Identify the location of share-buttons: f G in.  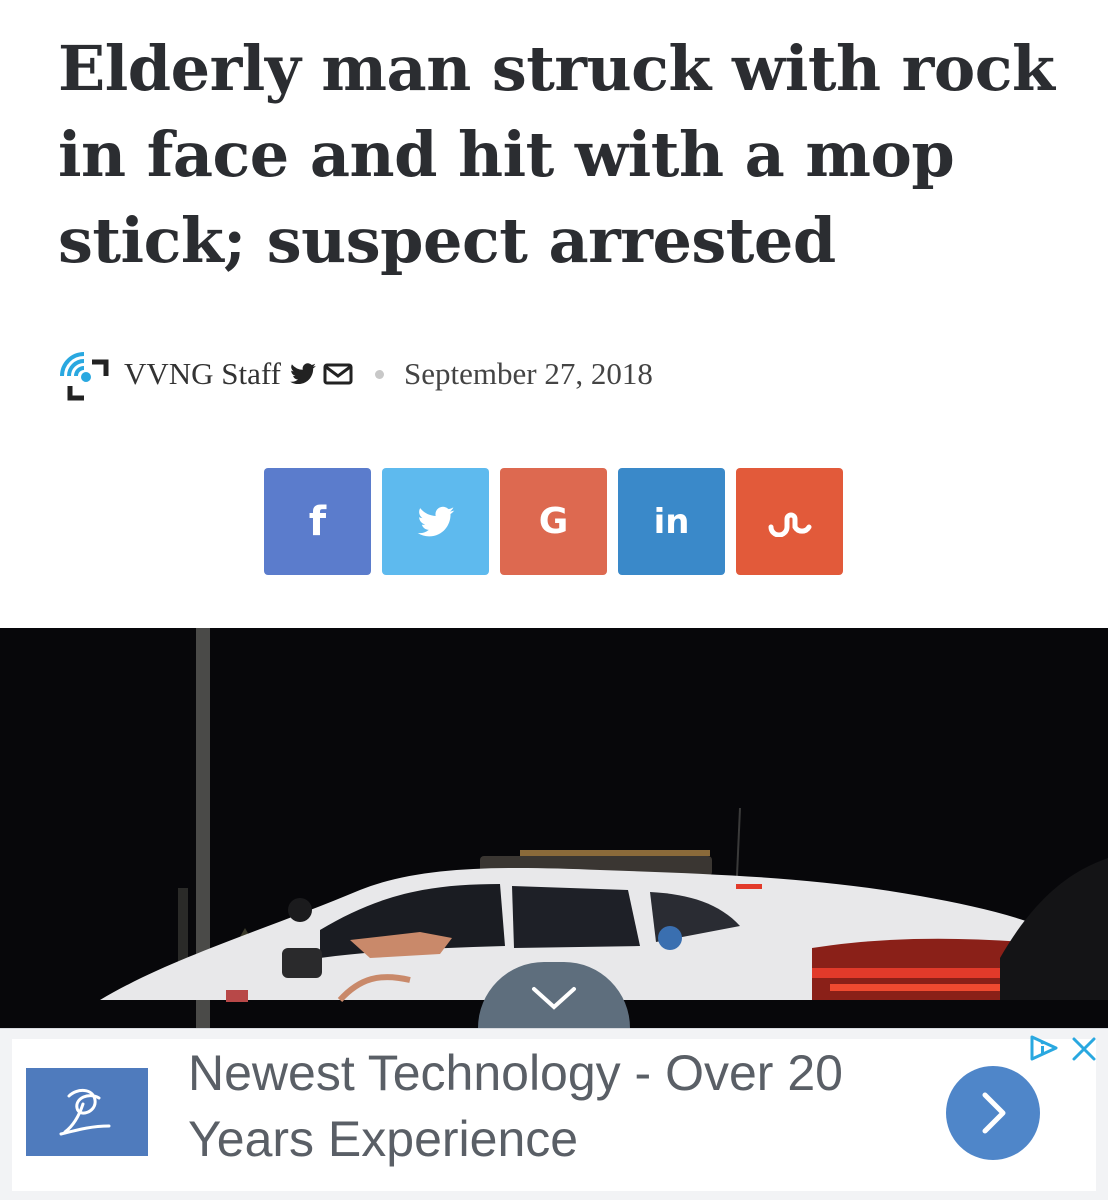
(553, 521).